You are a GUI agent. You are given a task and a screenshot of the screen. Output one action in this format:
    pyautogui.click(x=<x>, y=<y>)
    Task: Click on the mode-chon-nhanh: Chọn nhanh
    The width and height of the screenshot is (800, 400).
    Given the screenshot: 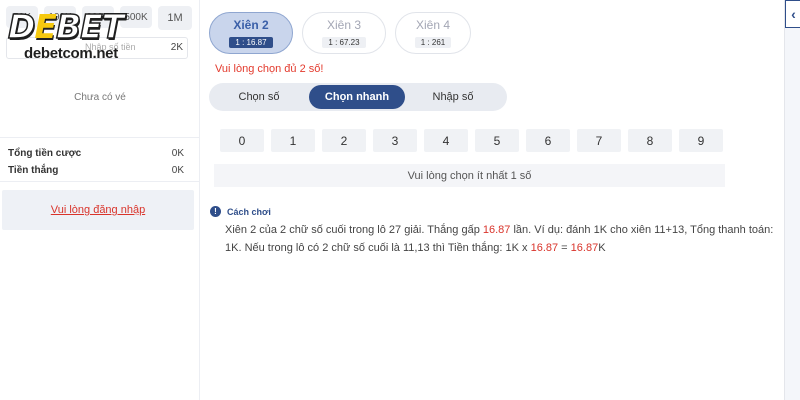 What is the action you would take?
    pyautogui.click(x=357, y=97)
    